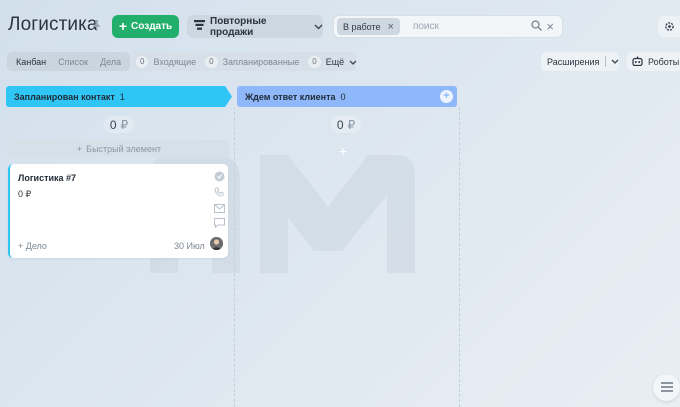 Image resolution: width=680 pixels, height=407 pixels. Describe the element at coordinates (261, 61) in the screenshot. I see `counter-label: Запланированные` at that location.